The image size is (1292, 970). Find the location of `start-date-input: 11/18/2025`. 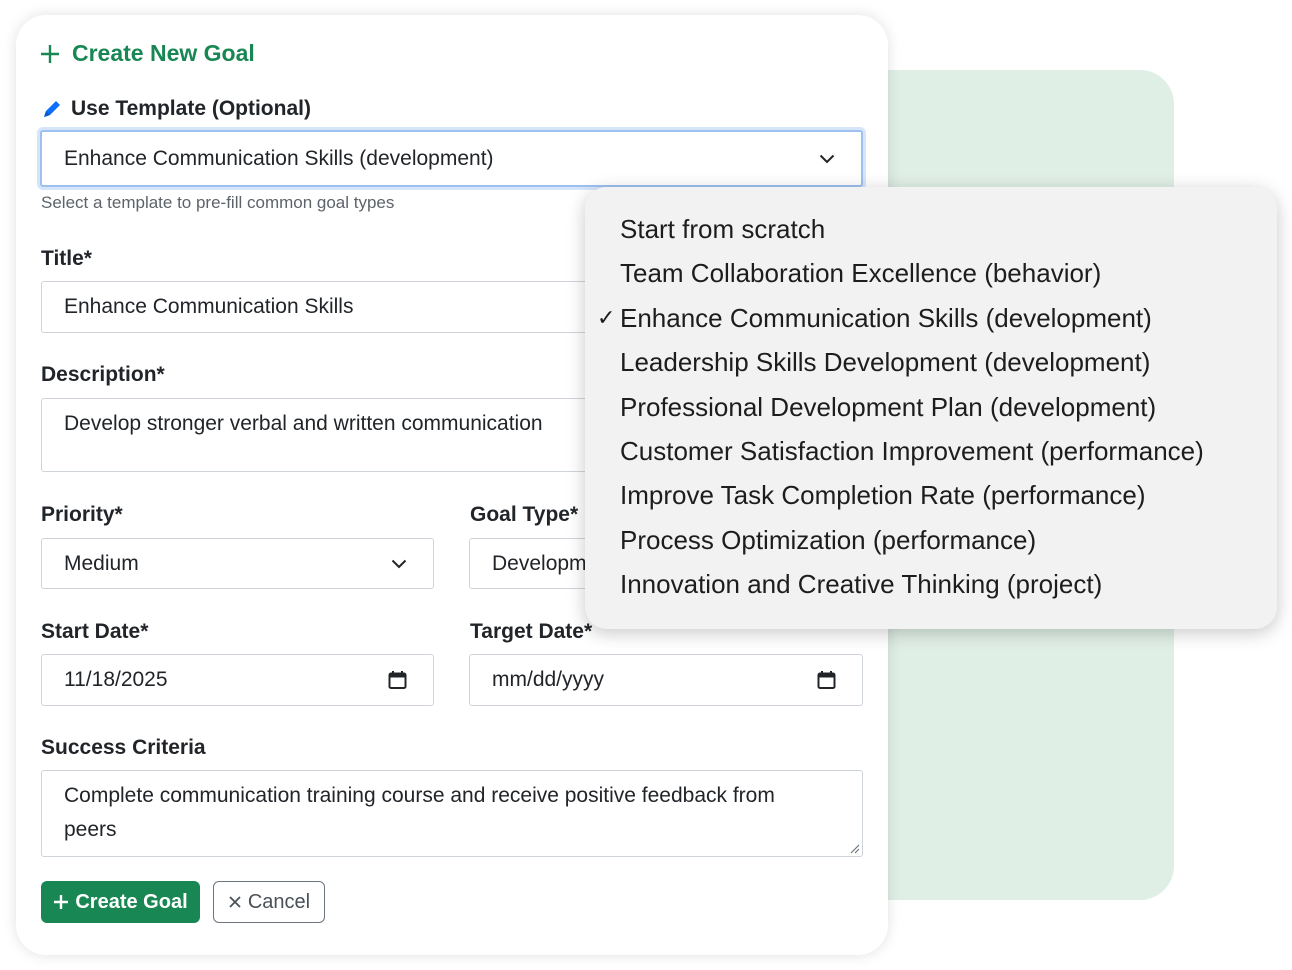

start-date-input: 11/18/2025 is located at coordinates (237, 680).